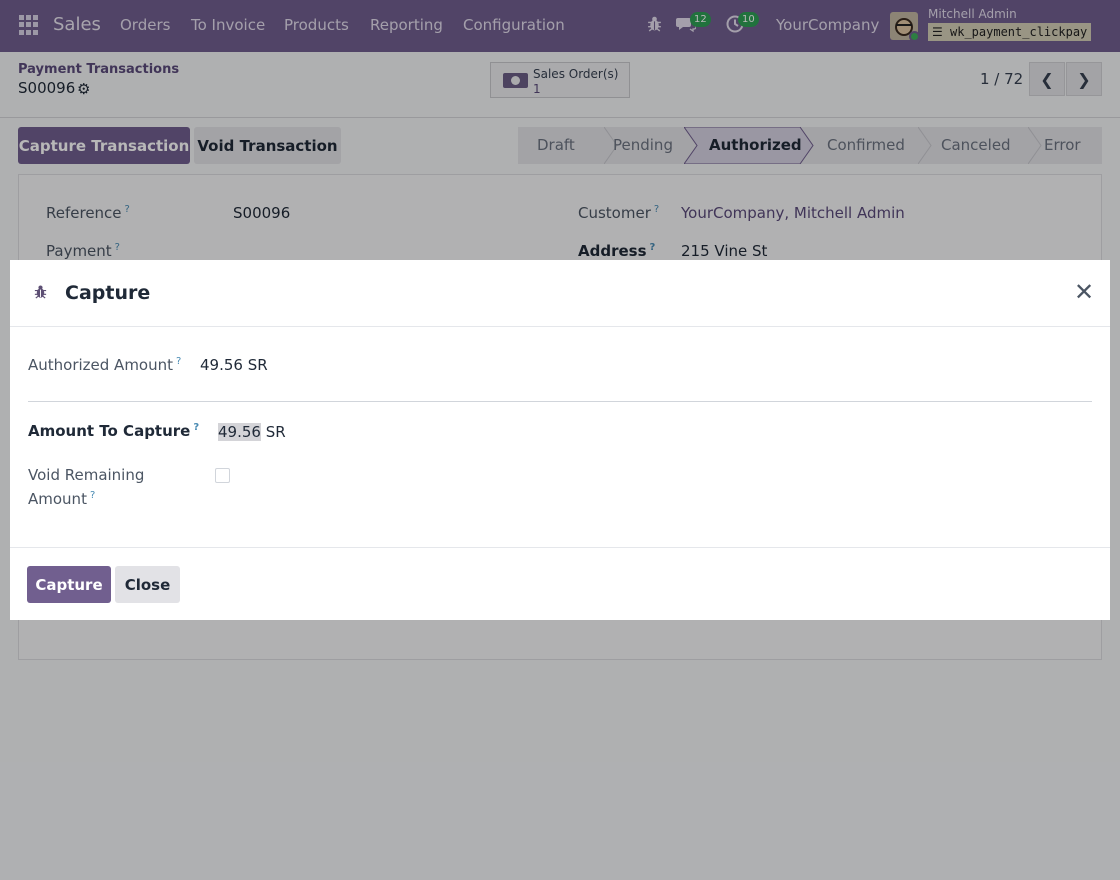 The image size is (1120, 880). Describe the element at coordinates (222, 475) in the screenshot. I see `void-remaining-checkbox` at that location.